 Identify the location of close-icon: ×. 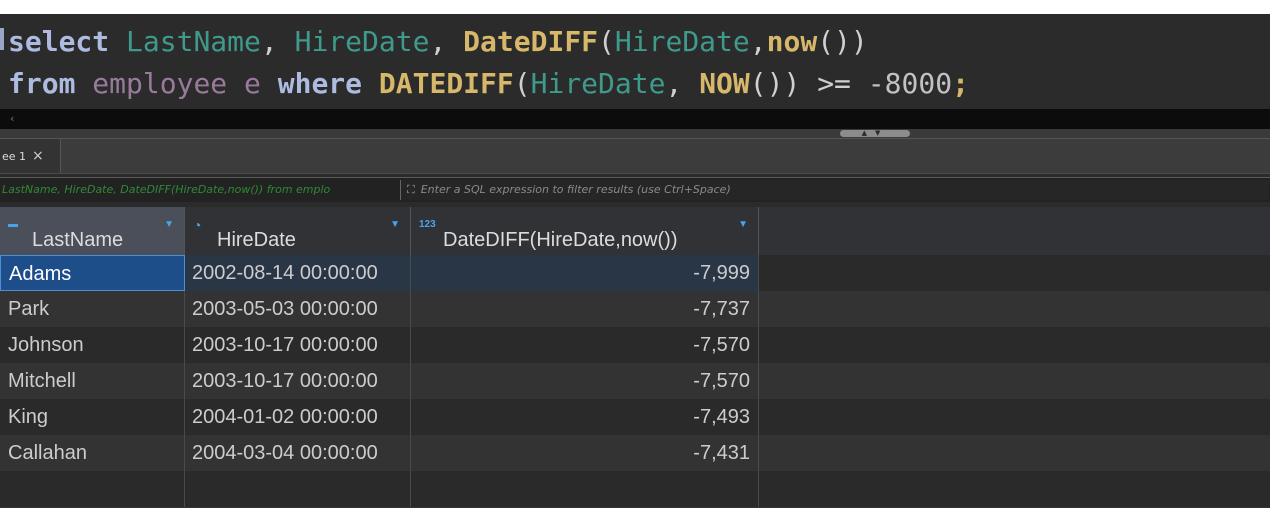
(38, 156).